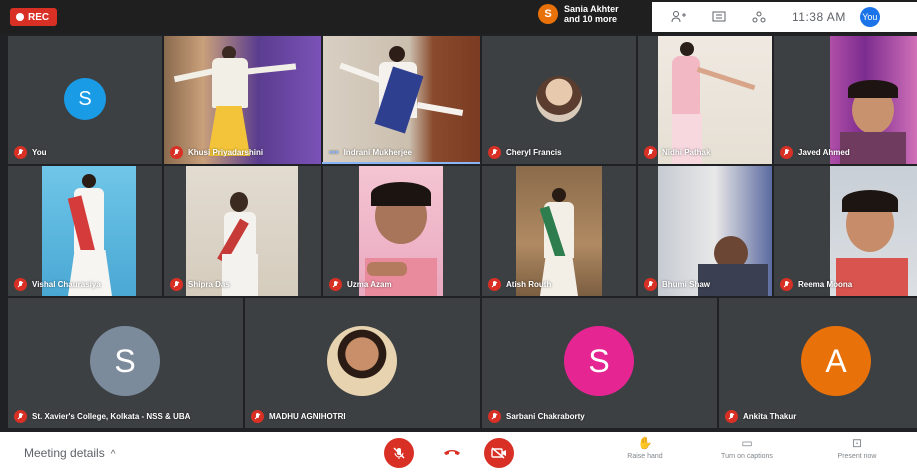  I want to click on participant-name: Nidhi Pathak, so click(686, 152).